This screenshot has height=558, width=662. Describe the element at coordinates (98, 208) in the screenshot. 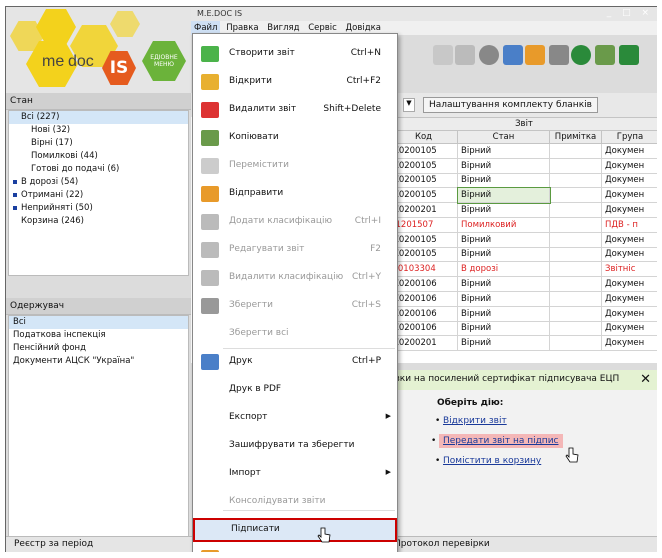

I see `state-item: Неприйняті (50)` at that location.